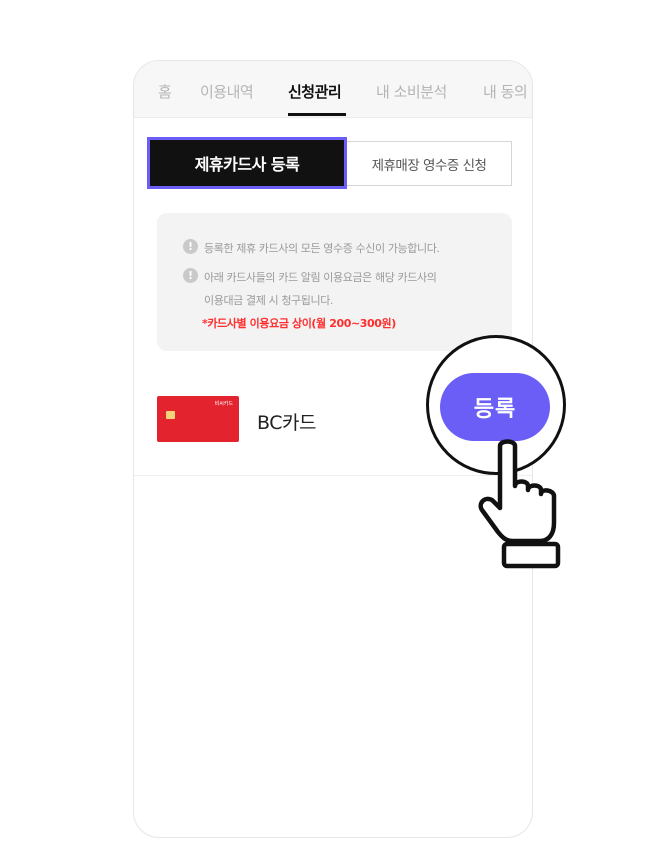 The image size is (670, 864). What do you see at coordinates (247, 163) in the screenshot?
I see `segment-partner-card-register: 제휴카드사 등록` at bounding box center [247, 163].